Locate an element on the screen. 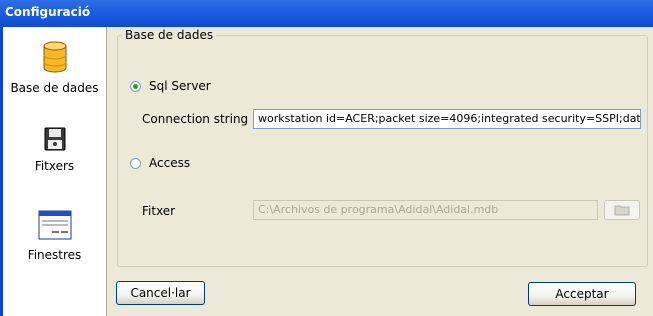  browse-button is located at coordinates (622, 210).